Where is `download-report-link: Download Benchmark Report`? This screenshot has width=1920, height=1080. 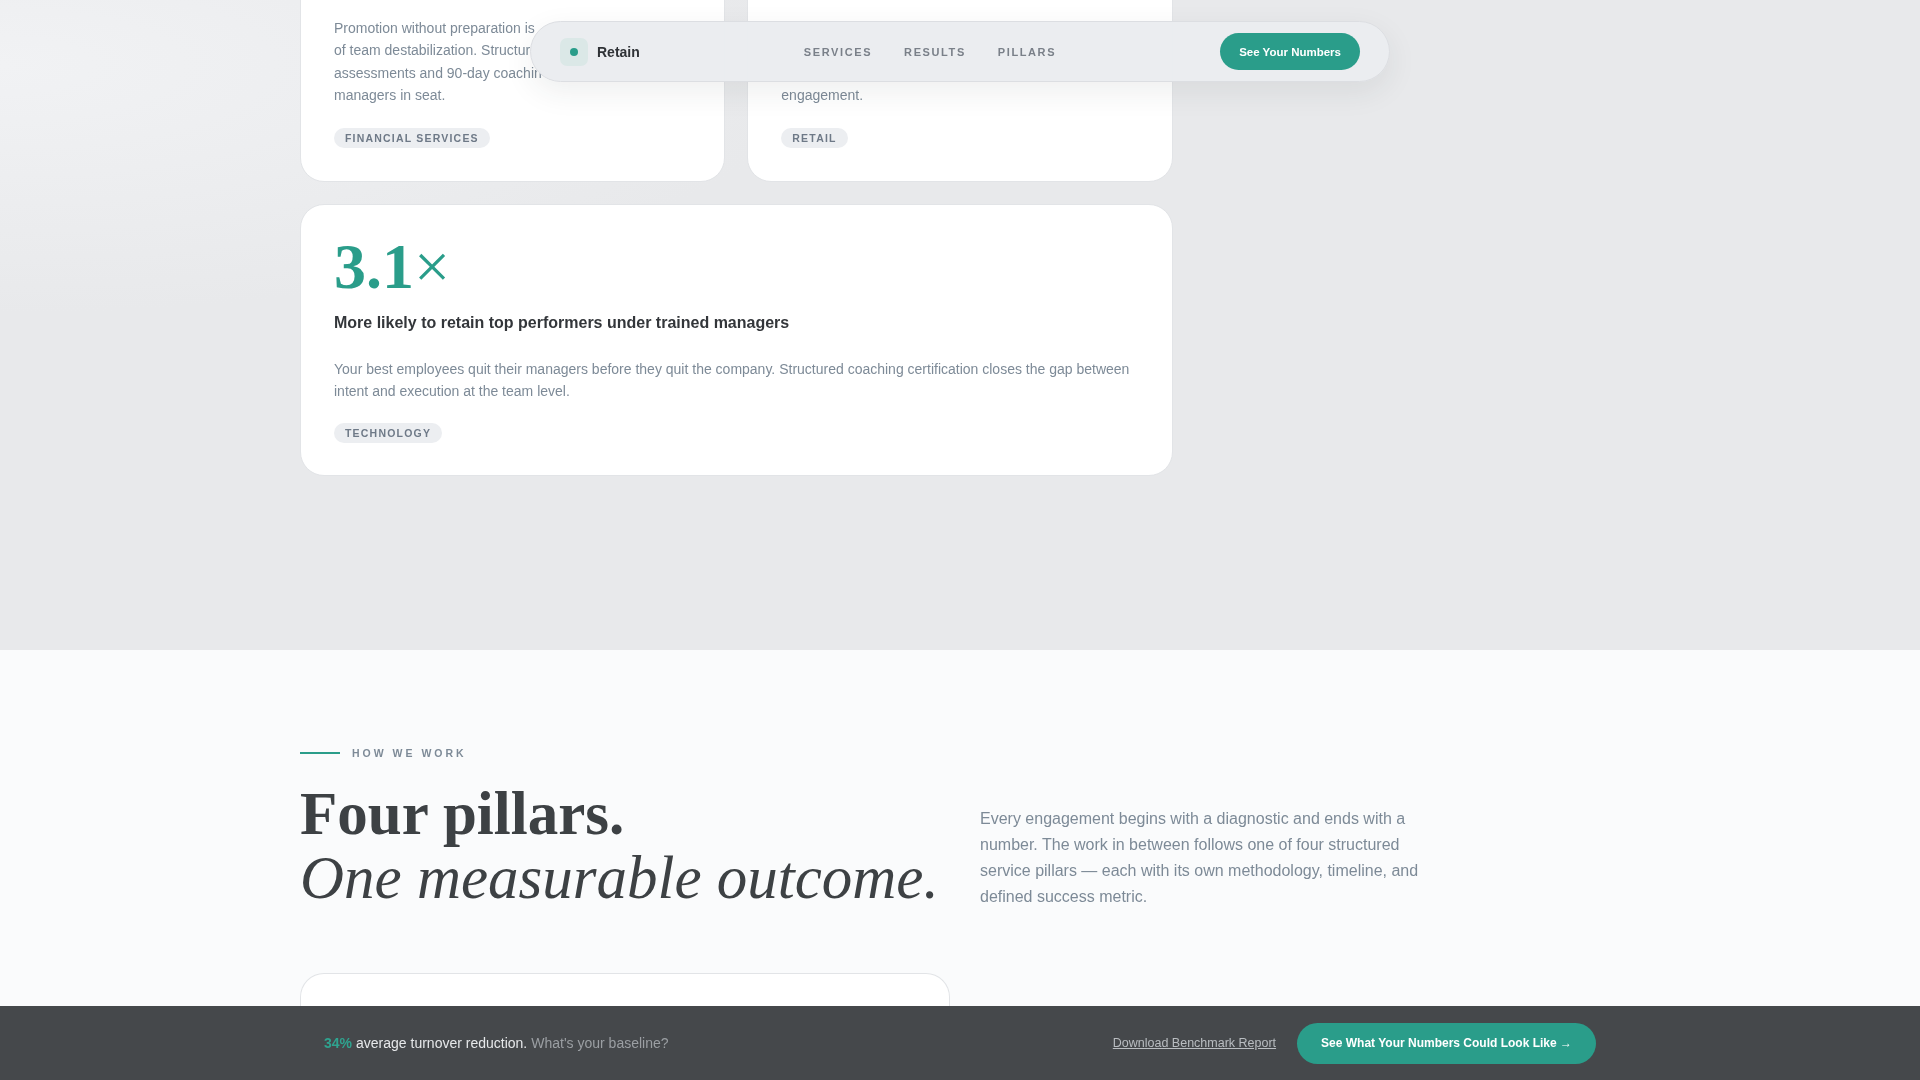 download-report-link: Download Benchmark Report is located at coordinates (1194, 1043).